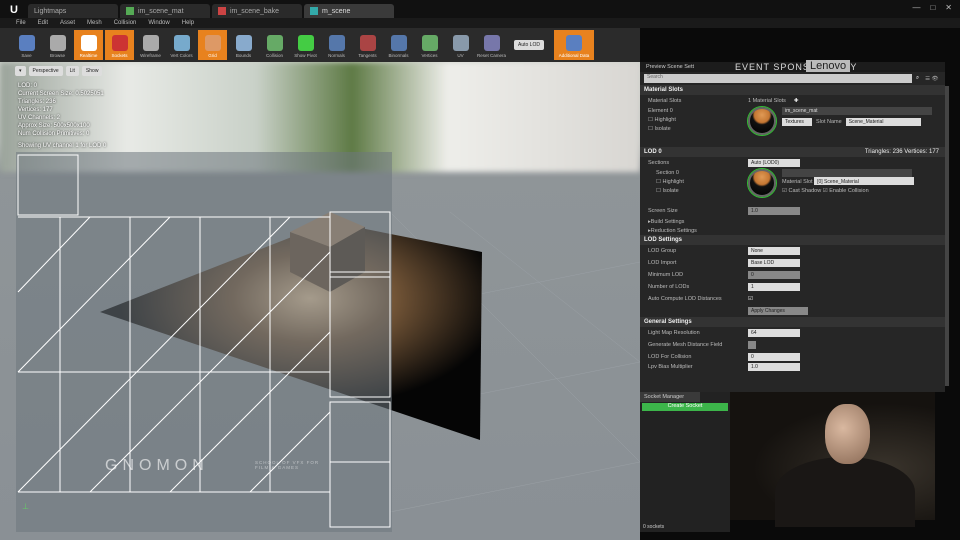 Image resolution: width=960 pixels, height=540 pixels. I want to click on lenovo-logo: Lenovo, so click(828, 66).